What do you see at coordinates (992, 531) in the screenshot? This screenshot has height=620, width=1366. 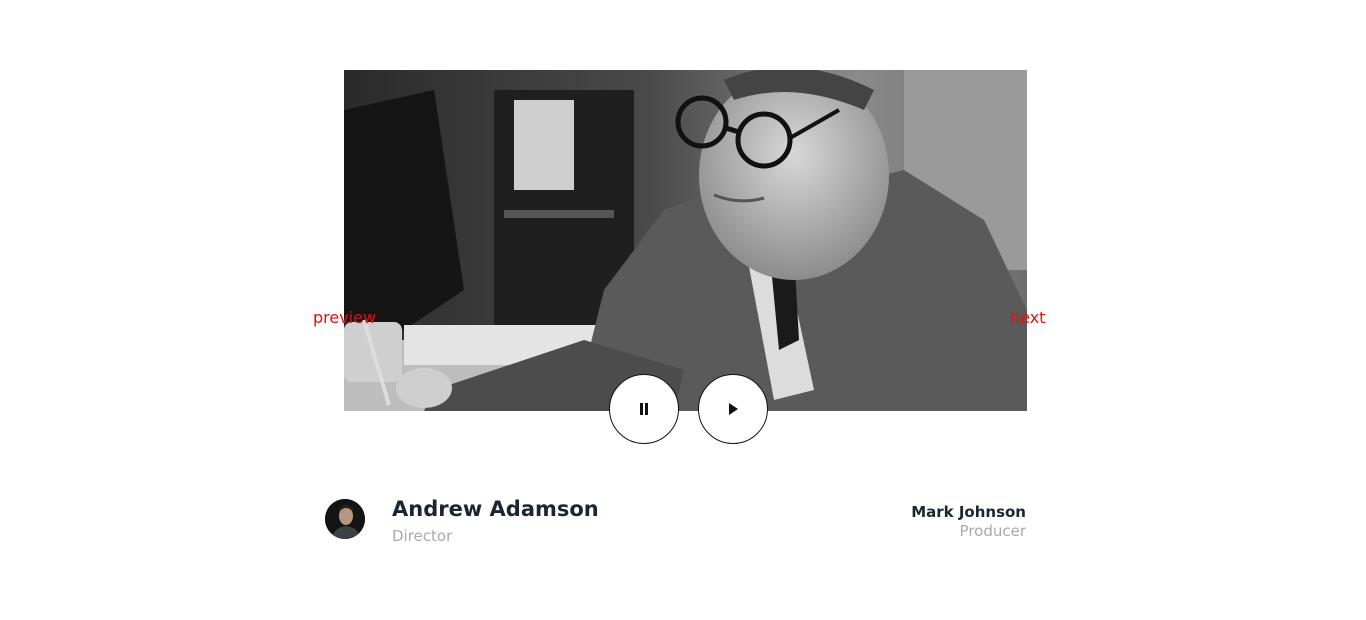 I see `producer-role: Producer` at bounding box center [992, 531].